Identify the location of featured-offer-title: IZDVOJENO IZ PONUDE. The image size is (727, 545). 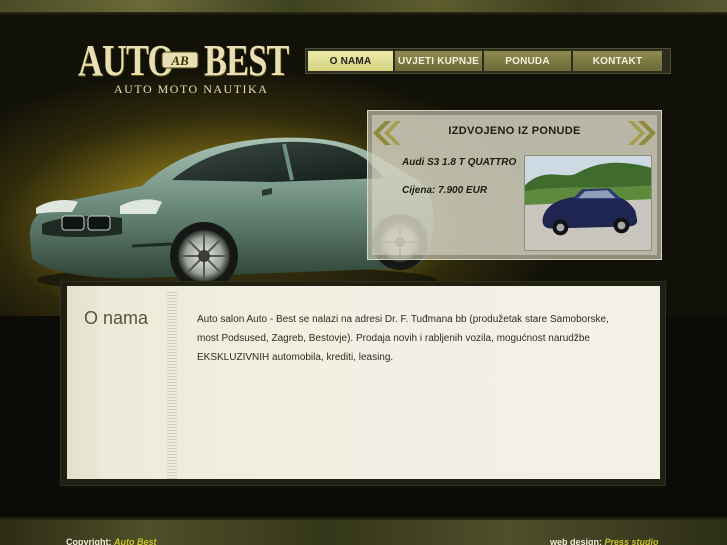
(514, 131).